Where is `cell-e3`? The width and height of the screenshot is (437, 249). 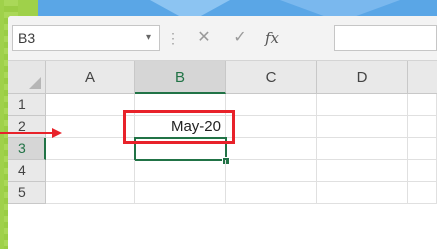
cell-e3 is located at coordinates (422, 149).